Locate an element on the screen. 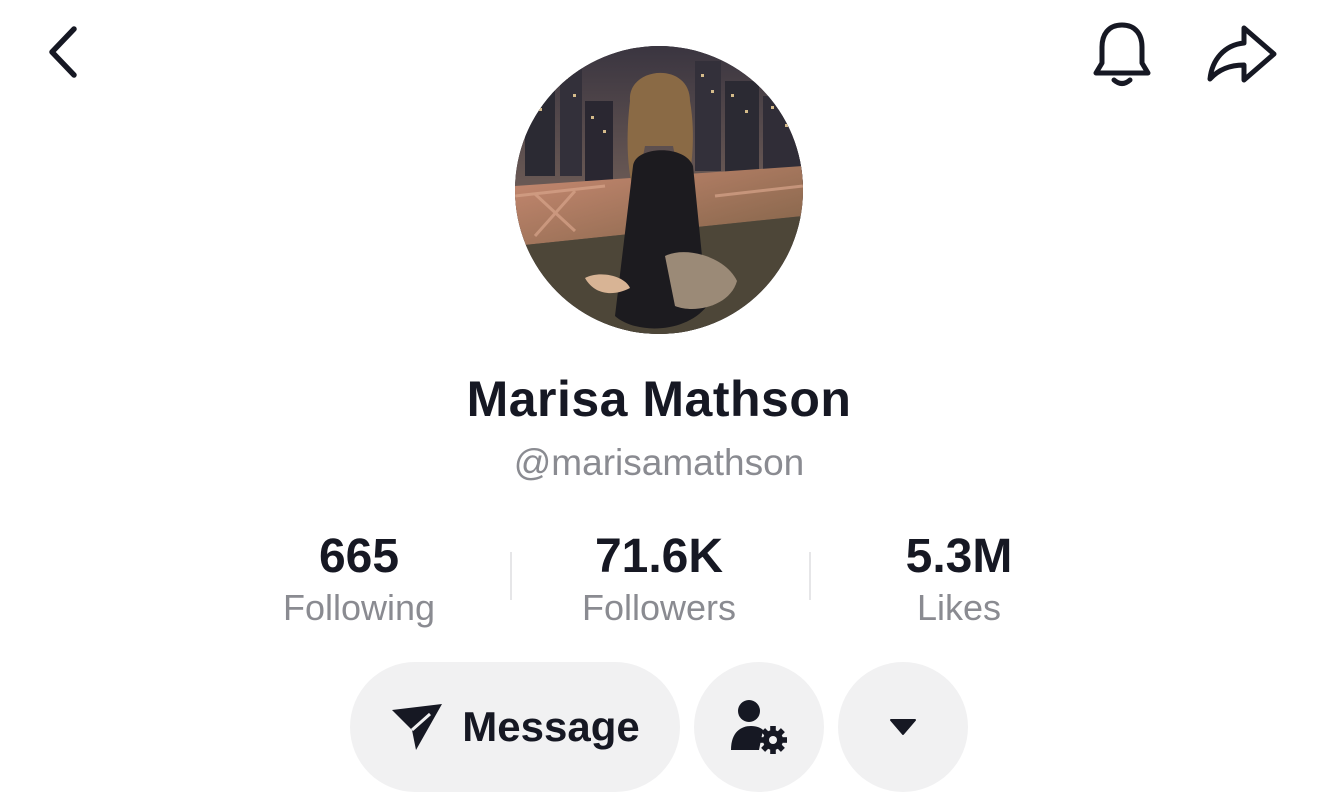  display-name: Marisa Mathson is located at coordinates (659, 399).